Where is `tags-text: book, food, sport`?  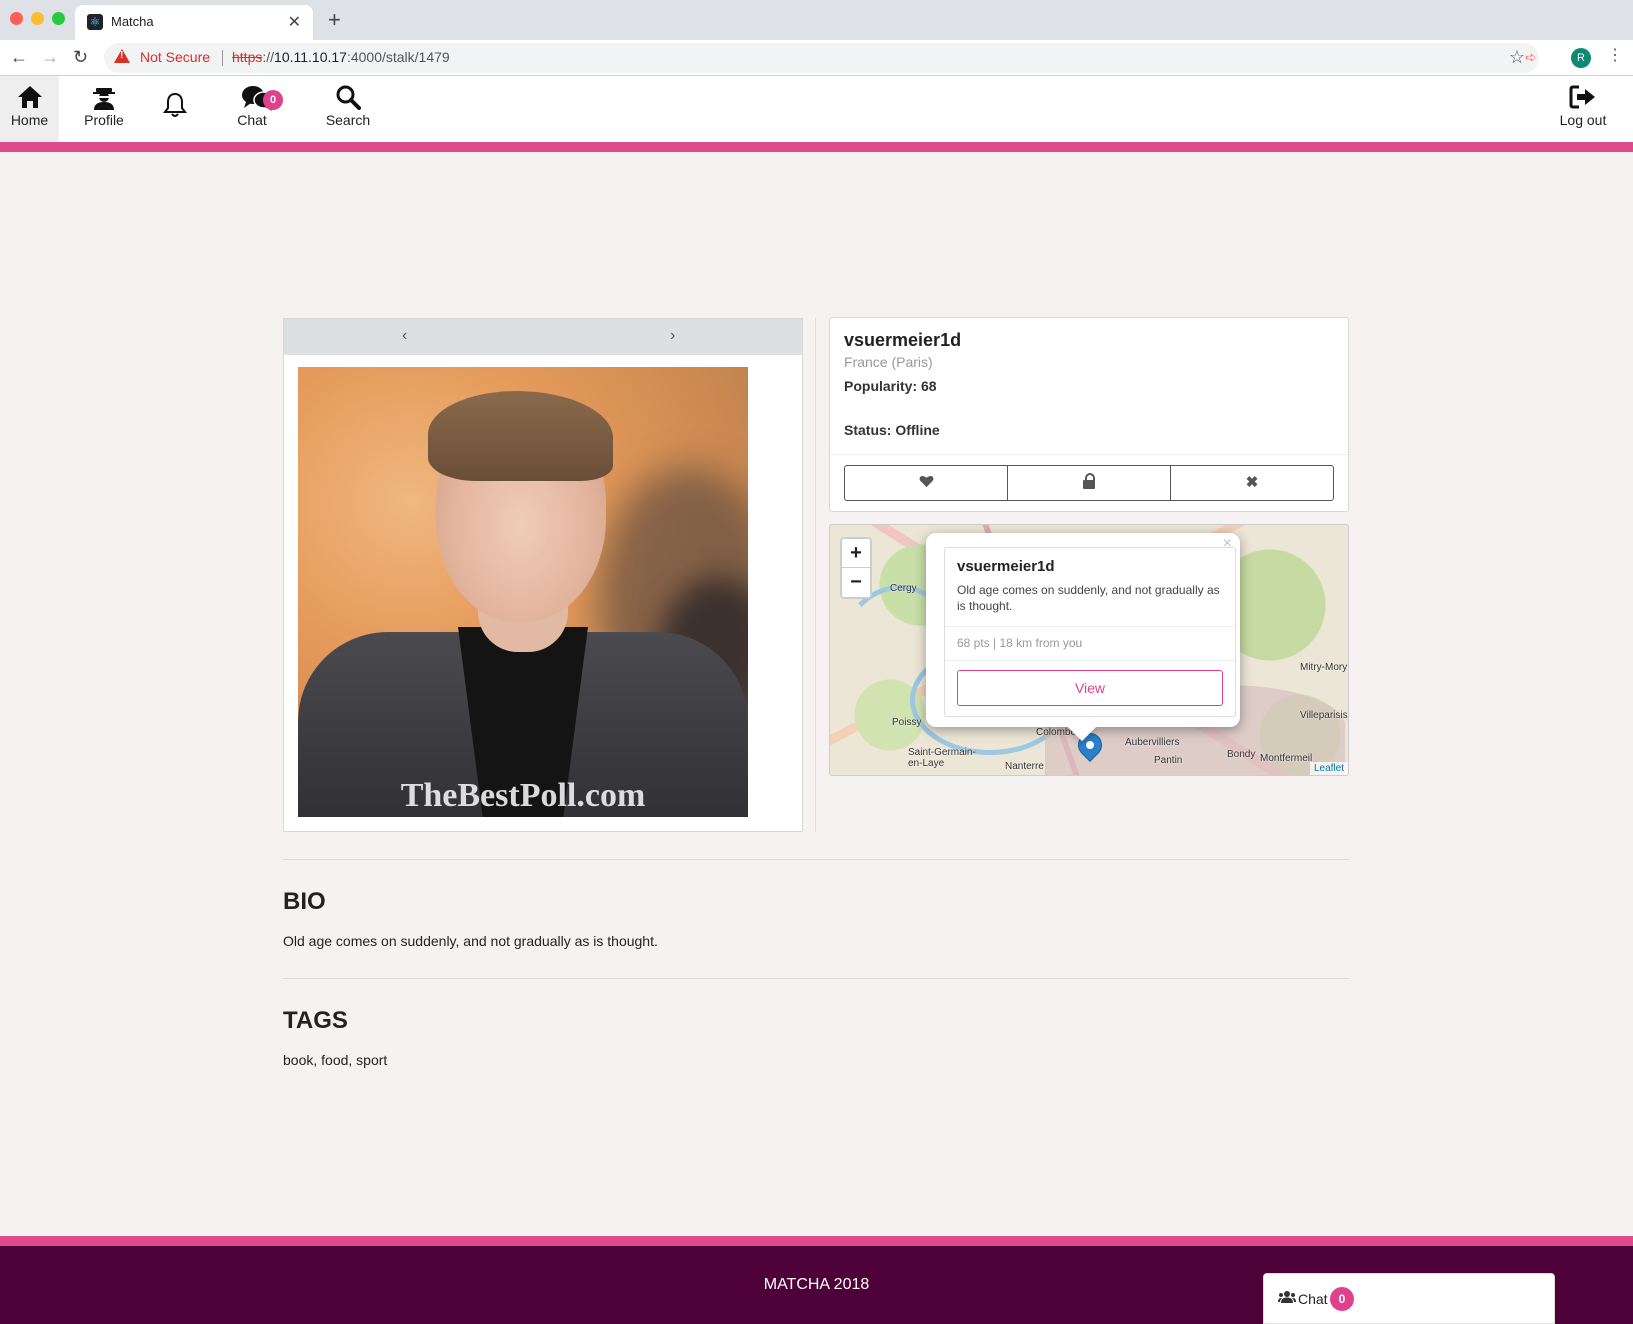
tags-text: book, food, sport is located at coordinates (335, 1060).